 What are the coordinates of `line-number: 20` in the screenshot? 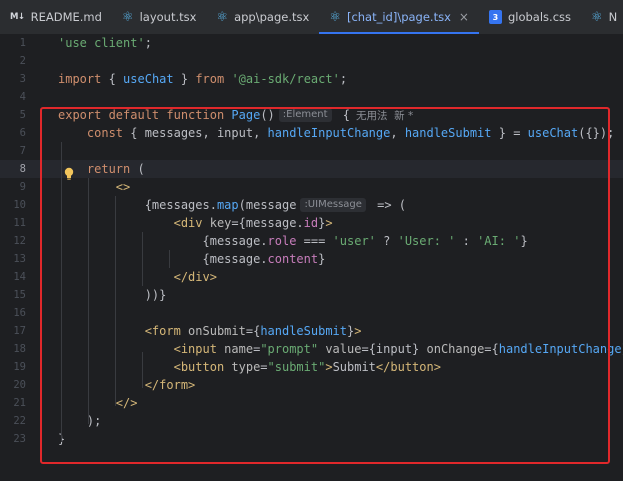 It's located at (14, 385).